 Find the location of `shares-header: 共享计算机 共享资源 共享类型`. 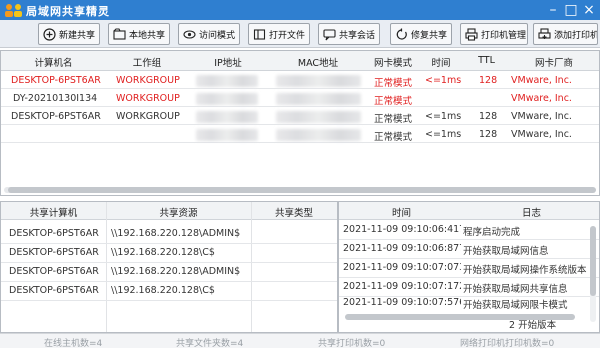

shares-header: 共享计算机 共享资源 共享类型 is located at coordinates (169, 211).